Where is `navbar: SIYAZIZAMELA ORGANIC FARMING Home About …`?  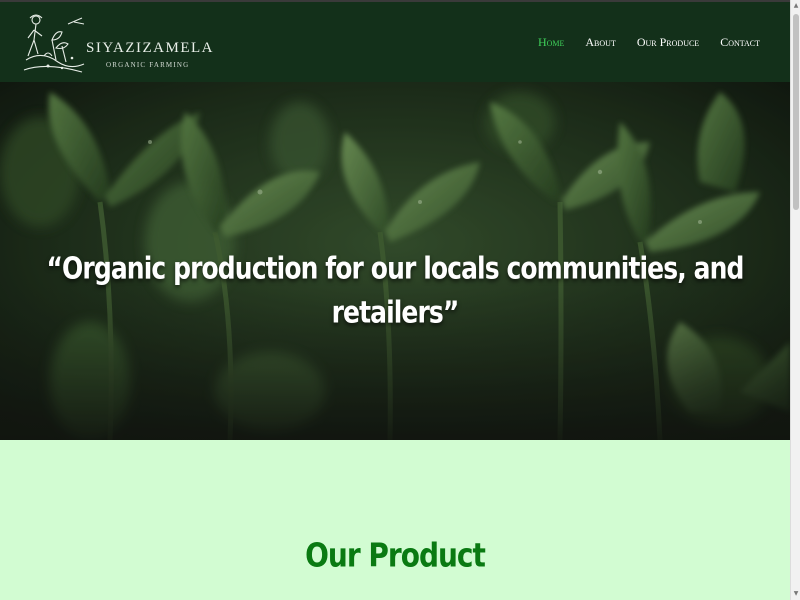 navbar: SIYAZIZAMELA ORGANIC FARMING Home About … is located at coordinates (395, 41).